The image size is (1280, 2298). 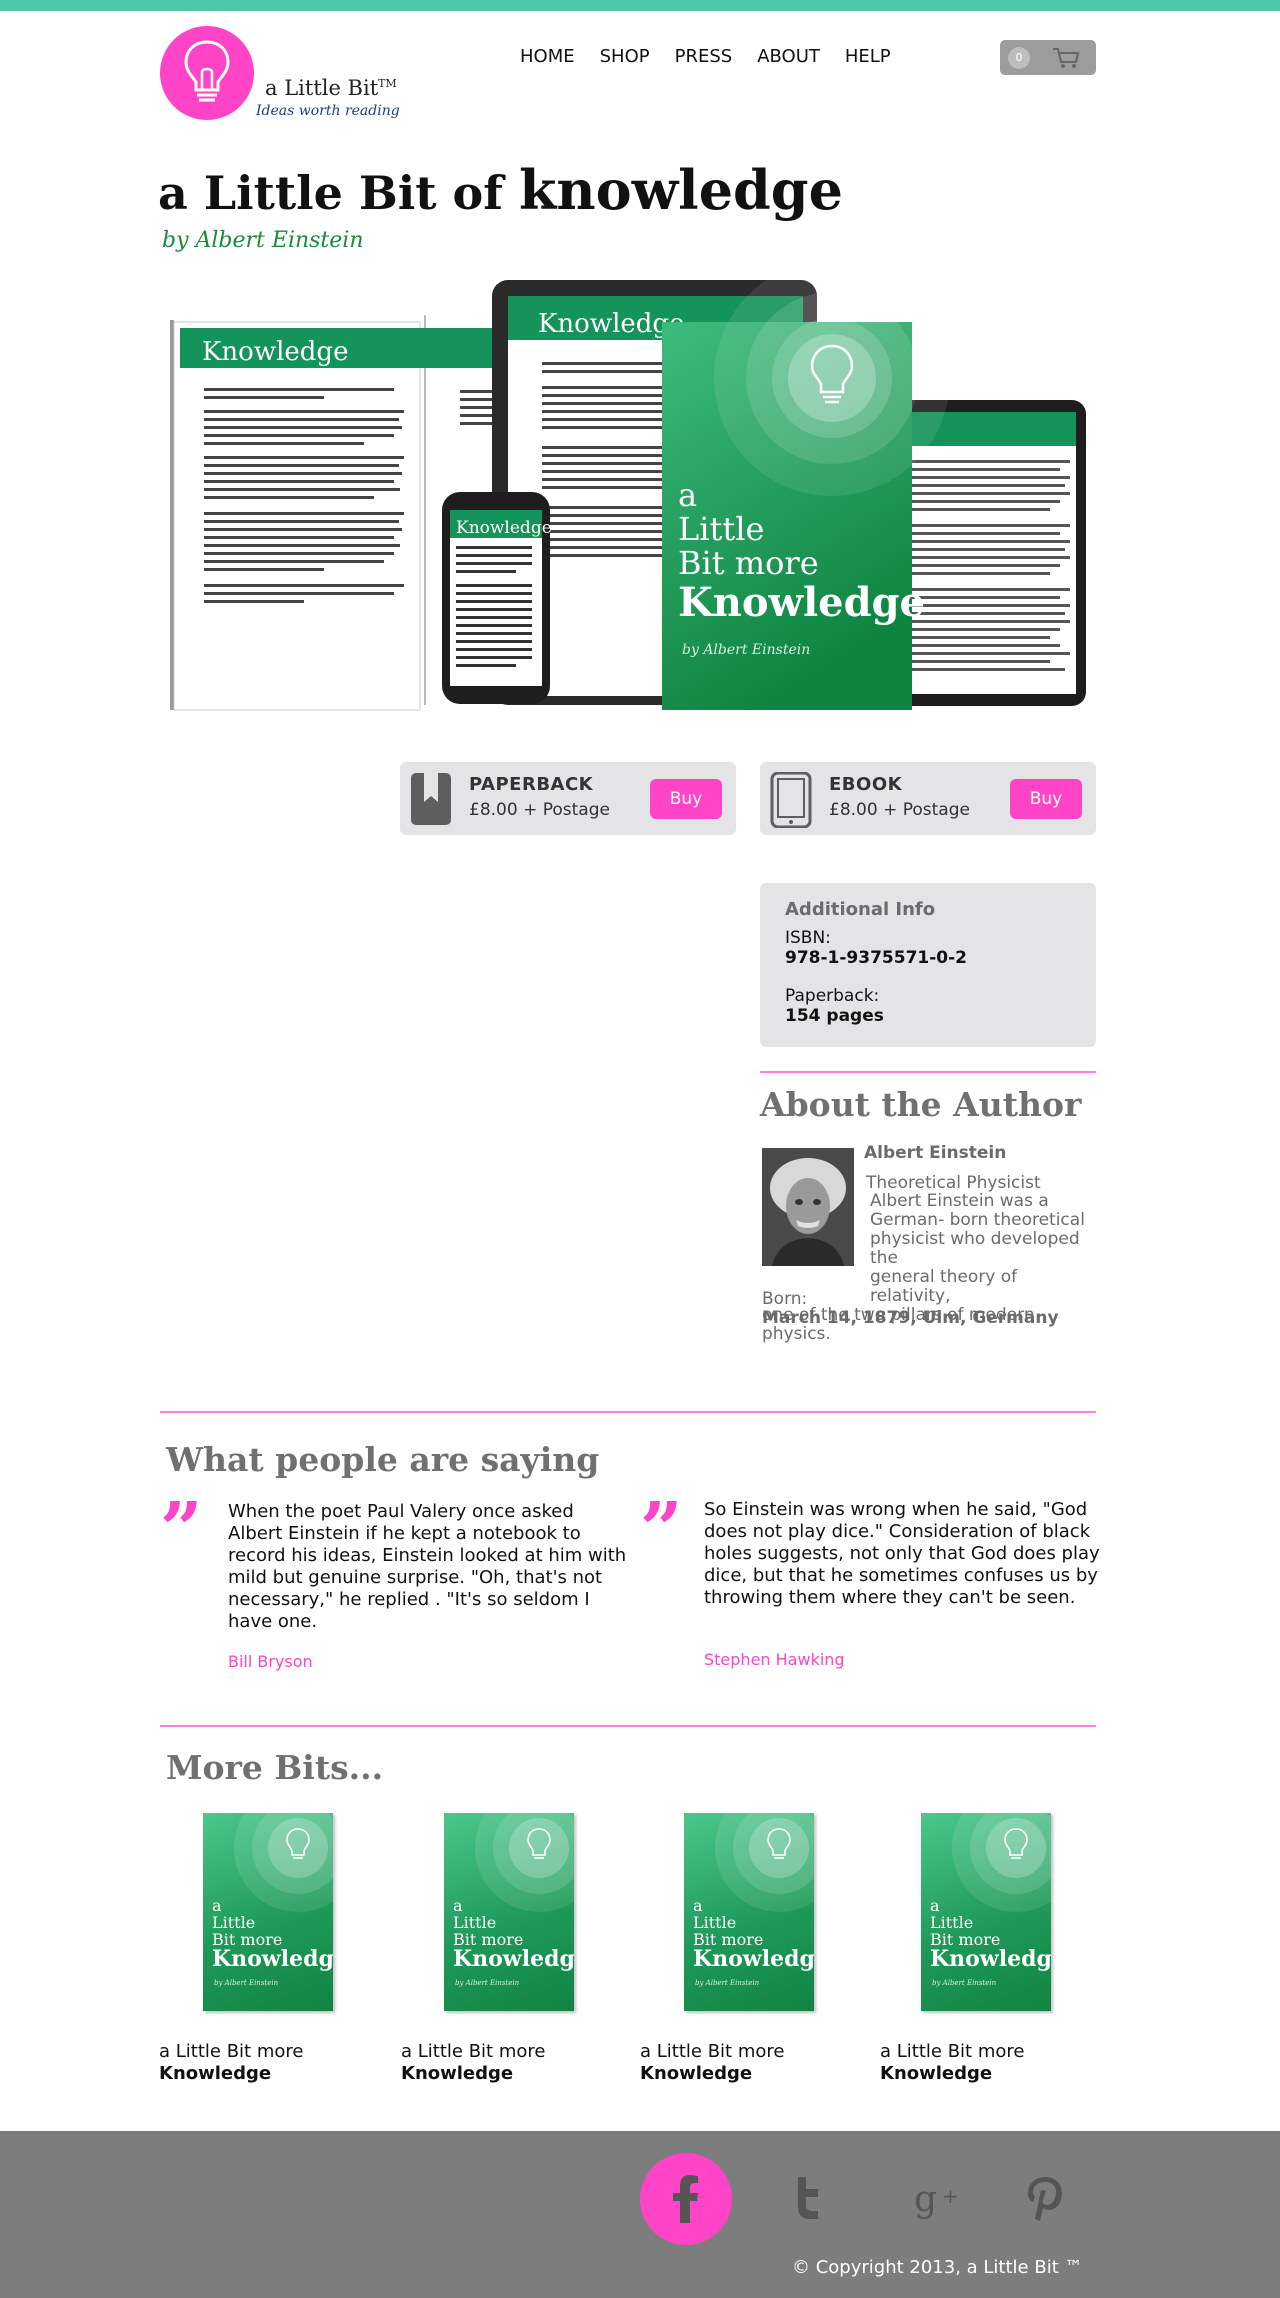 What do you see at coordinates (1046, 799) in the screenshot?
I see `buy-ebook-button: Buy` at bounding box center [1046, 799].